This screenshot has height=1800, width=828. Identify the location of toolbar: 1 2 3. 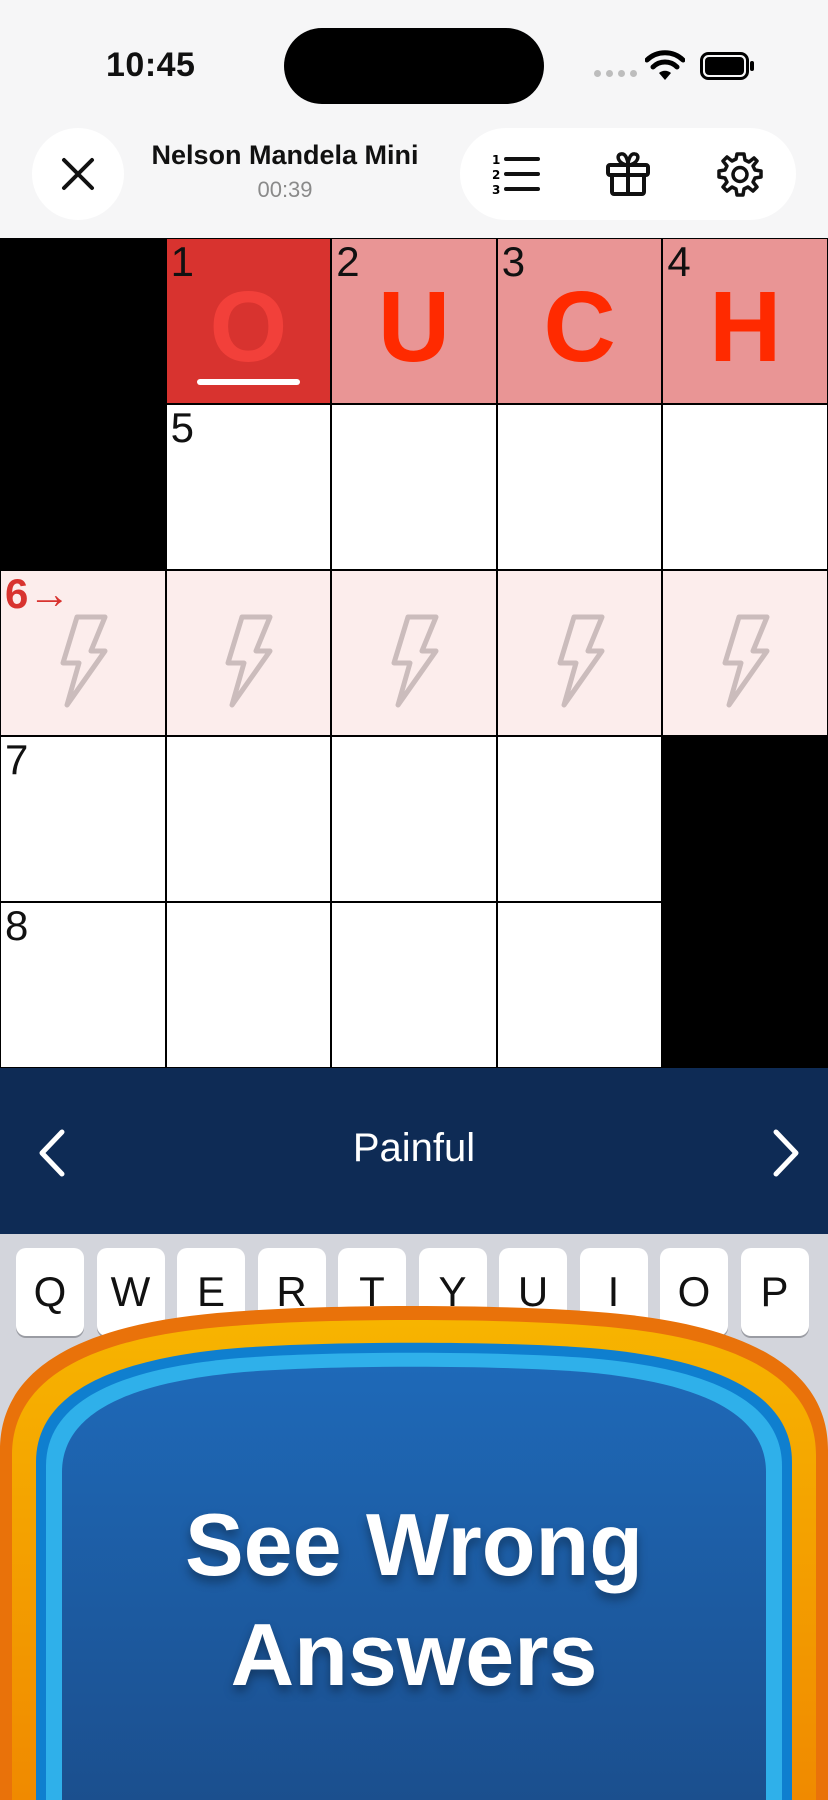
(628, 174).